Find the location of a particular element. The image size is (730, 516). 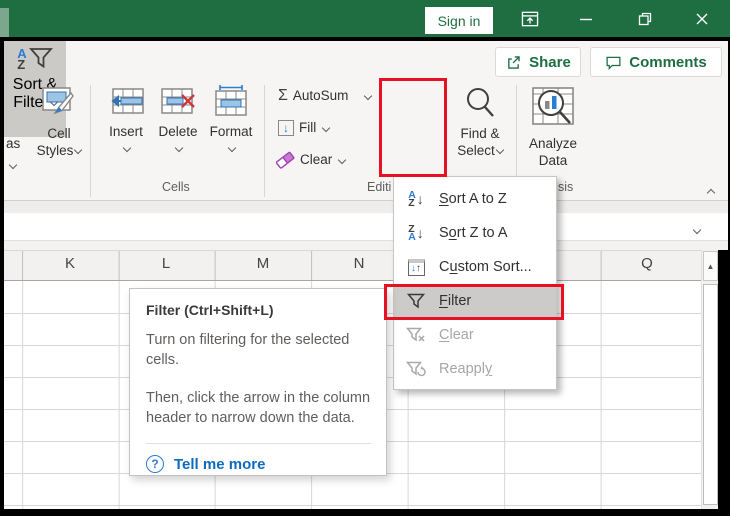

analyze-data-button: Analyze Data is located at coordinates (553, 128).